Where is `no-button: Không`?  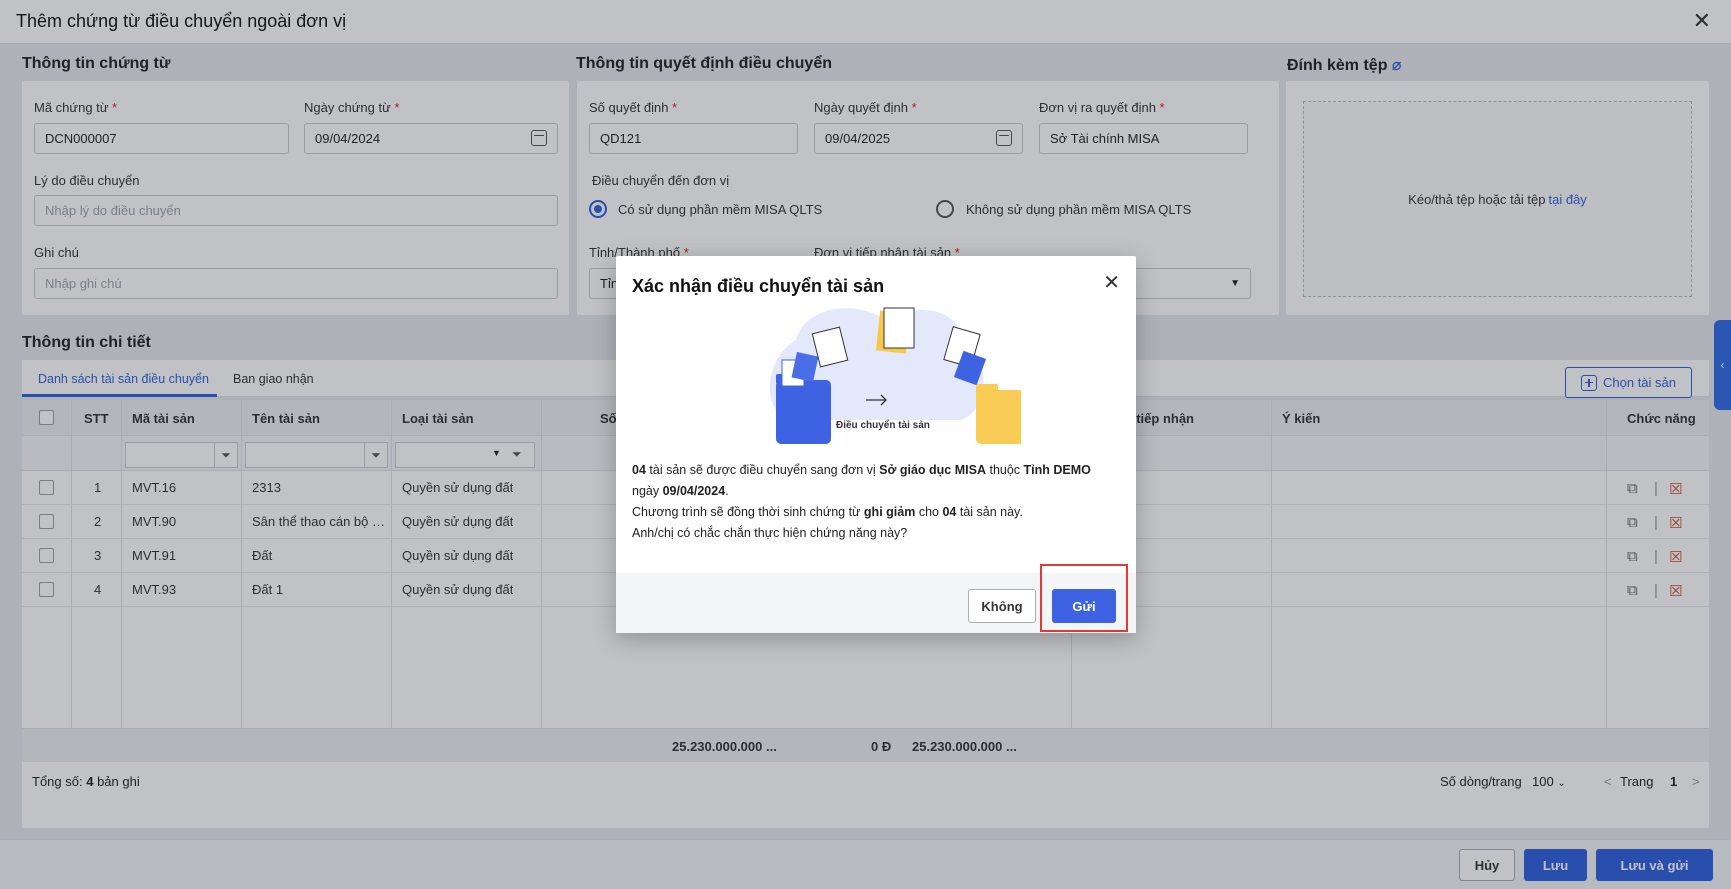 no-button: Không is located at coordinates (1002, 606).